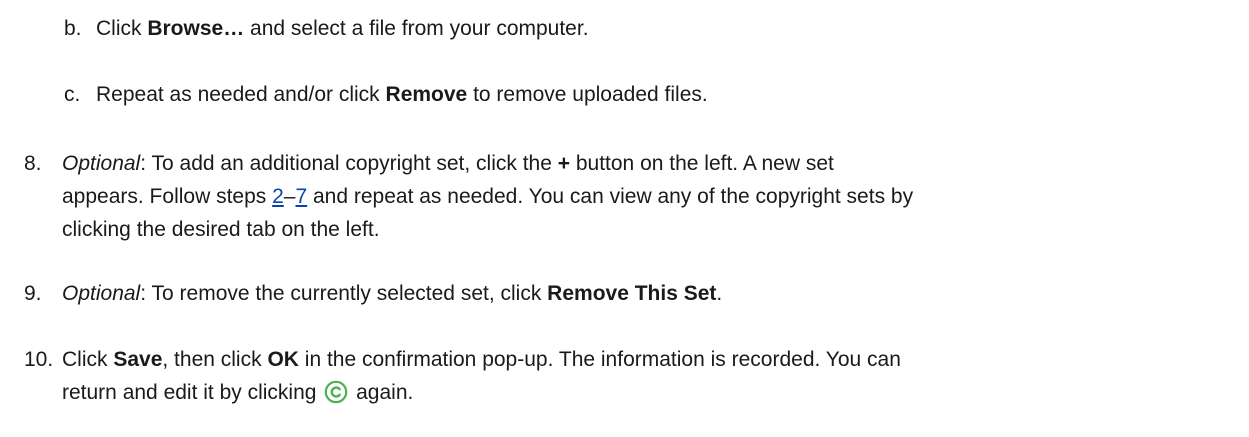 The width and height of the screenshot is (1249, 437). I want to click on remove-label: Remove, so click(426, 94).